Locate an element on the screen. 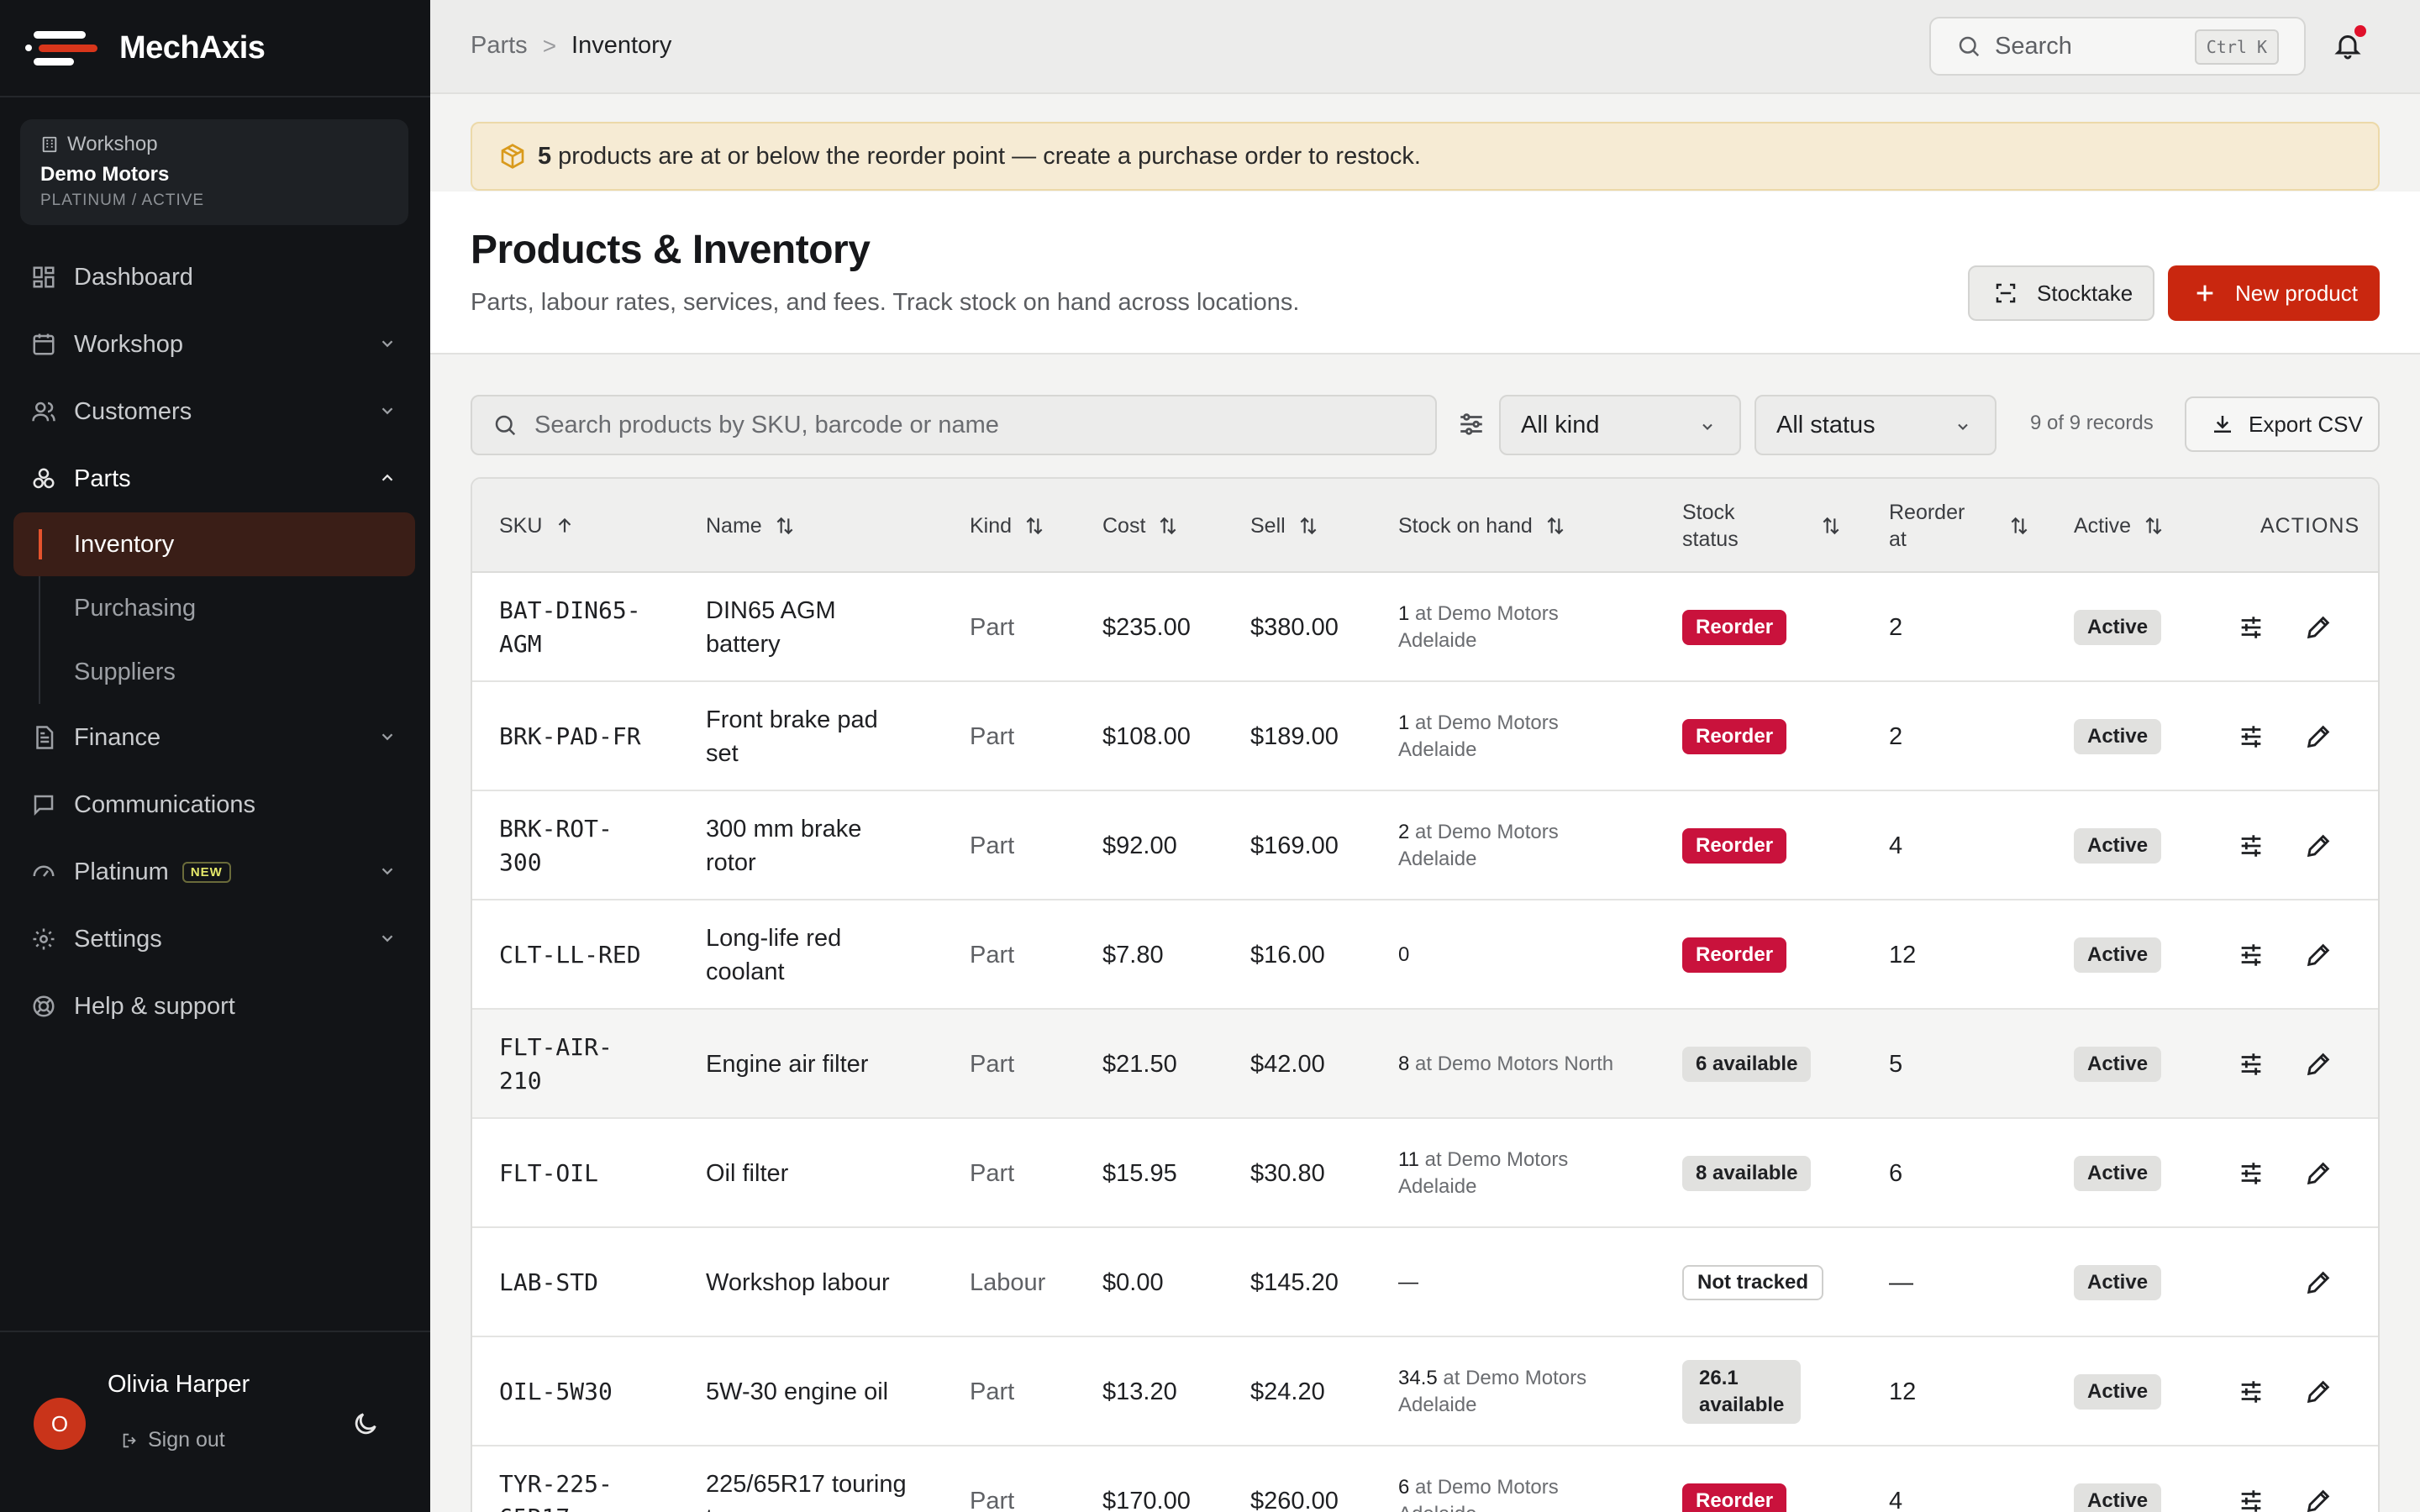 This screenshot has width=2420, height=1512. status-filter-select: All status is located at coordinates (1875, 425).